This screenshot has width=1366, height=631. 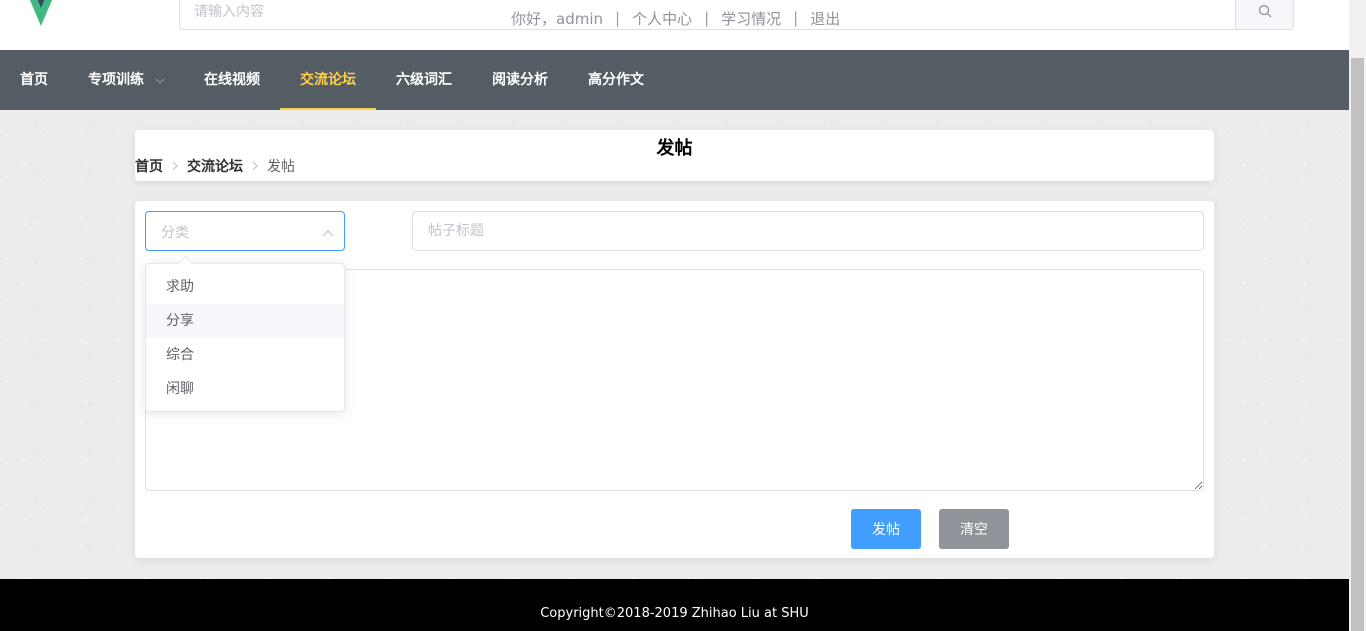 I want to click on top-header: 你好，admin | 个人中心 | 学习情况 | 退出, so click(x=674, y=25).